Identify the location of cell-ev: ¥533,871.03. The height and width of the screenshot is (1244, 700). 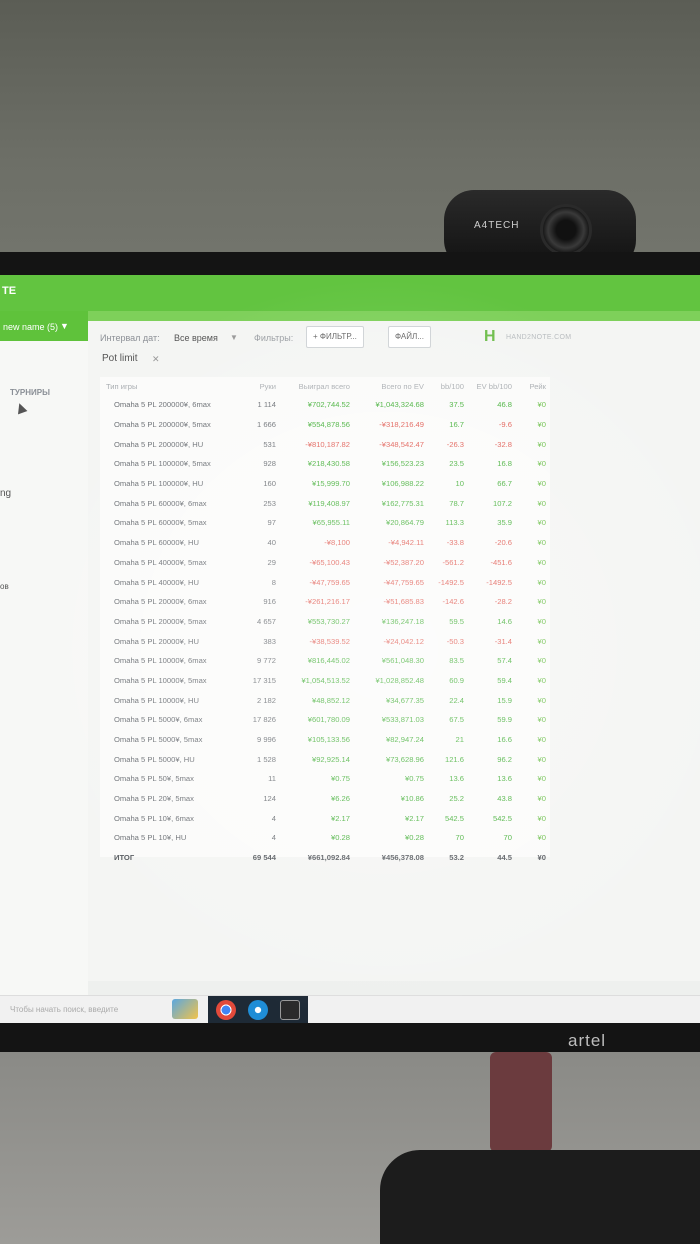
(402, 720).